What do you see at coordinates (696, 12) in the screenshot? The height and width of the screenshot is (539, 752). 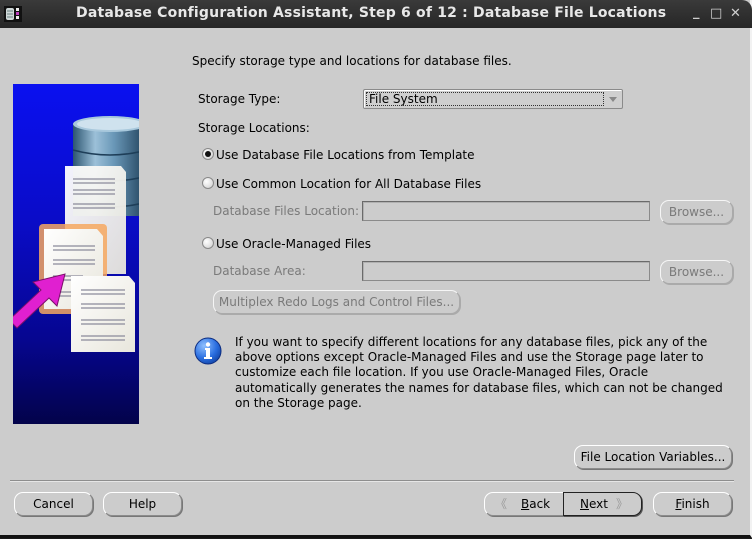 I see `minimize-icon: _` at bounding box center [696, 12].